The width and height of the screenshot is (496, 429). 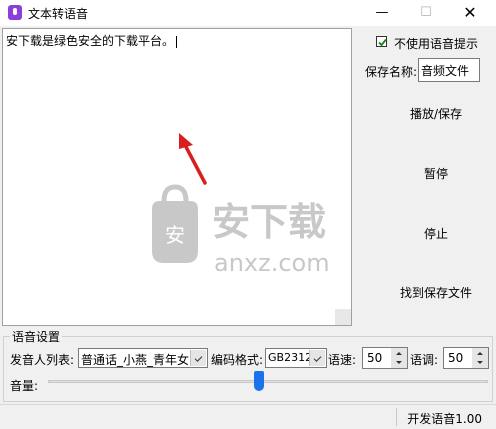 I want to click on pause-button: 暂停, so click(x=436, y=174).